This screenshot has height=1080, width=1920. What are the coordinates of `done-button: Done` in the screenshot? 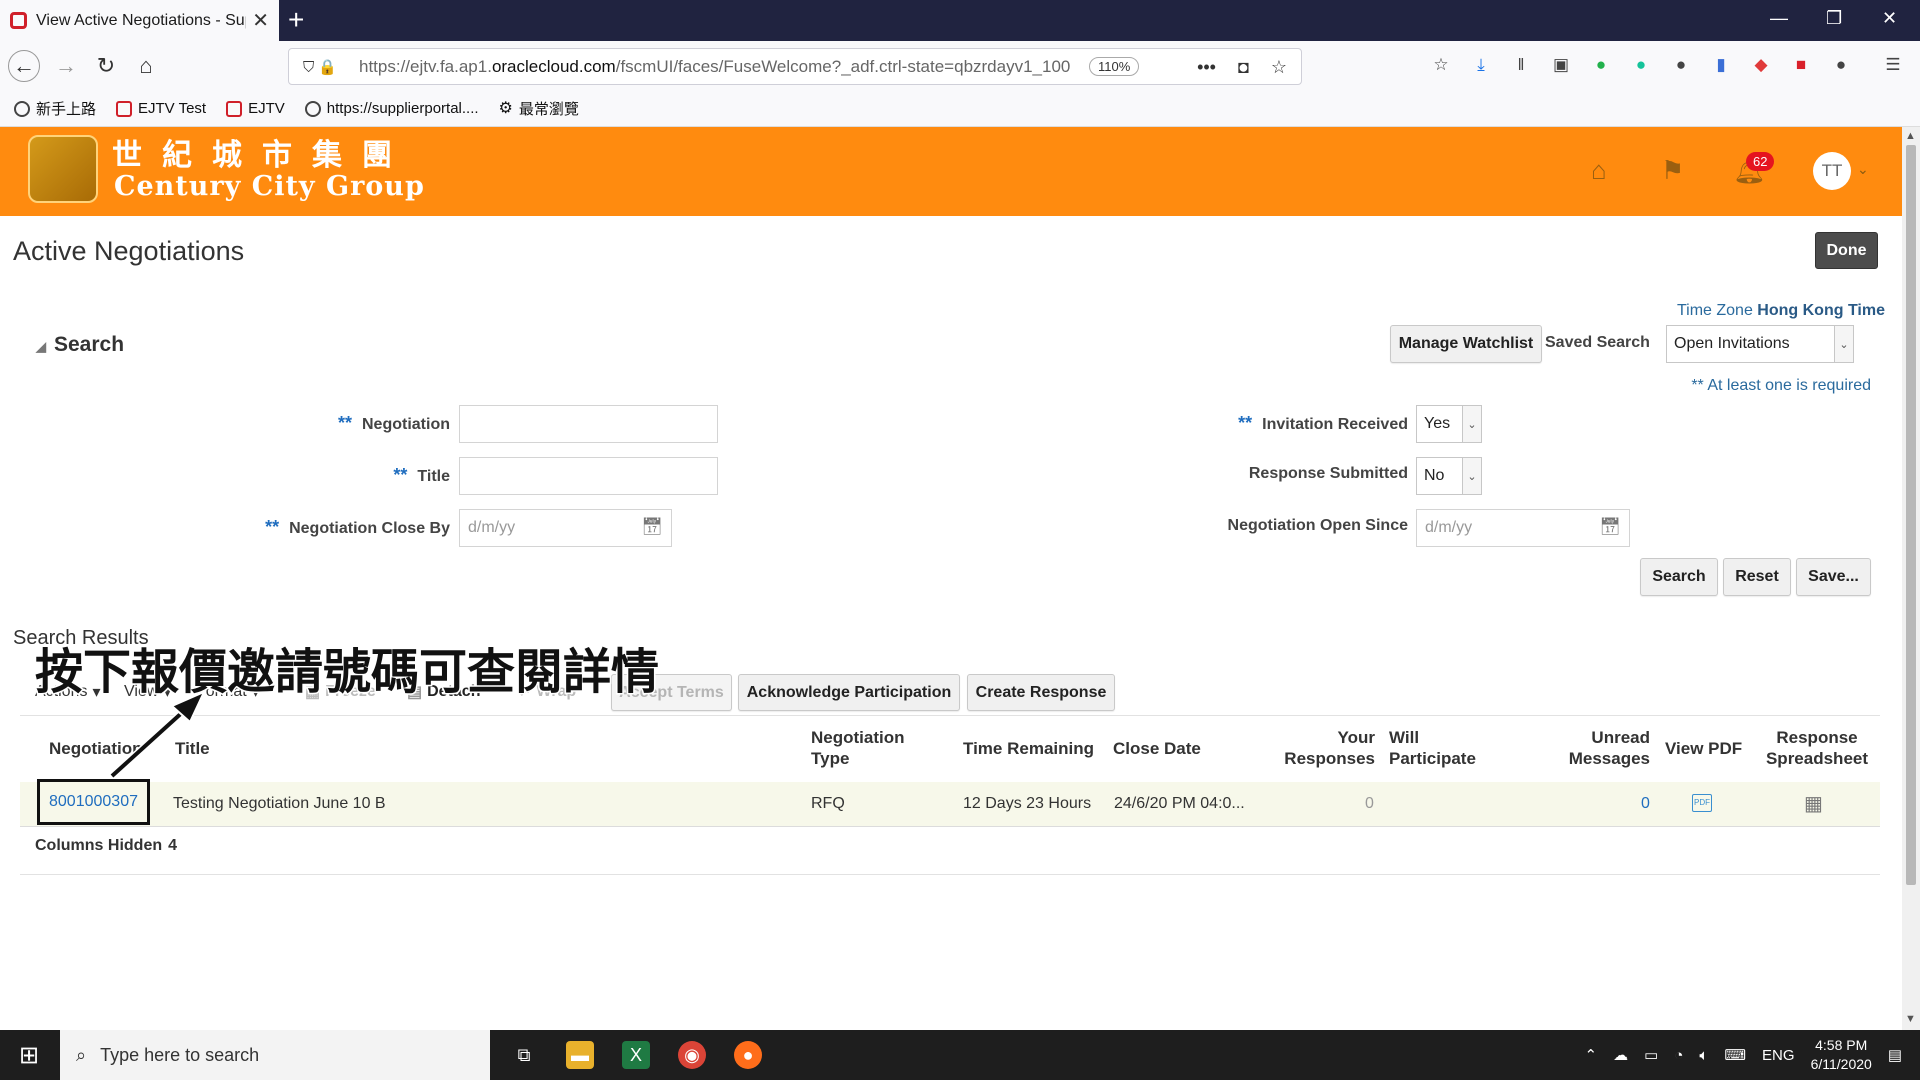 It's located at (1846, 250).